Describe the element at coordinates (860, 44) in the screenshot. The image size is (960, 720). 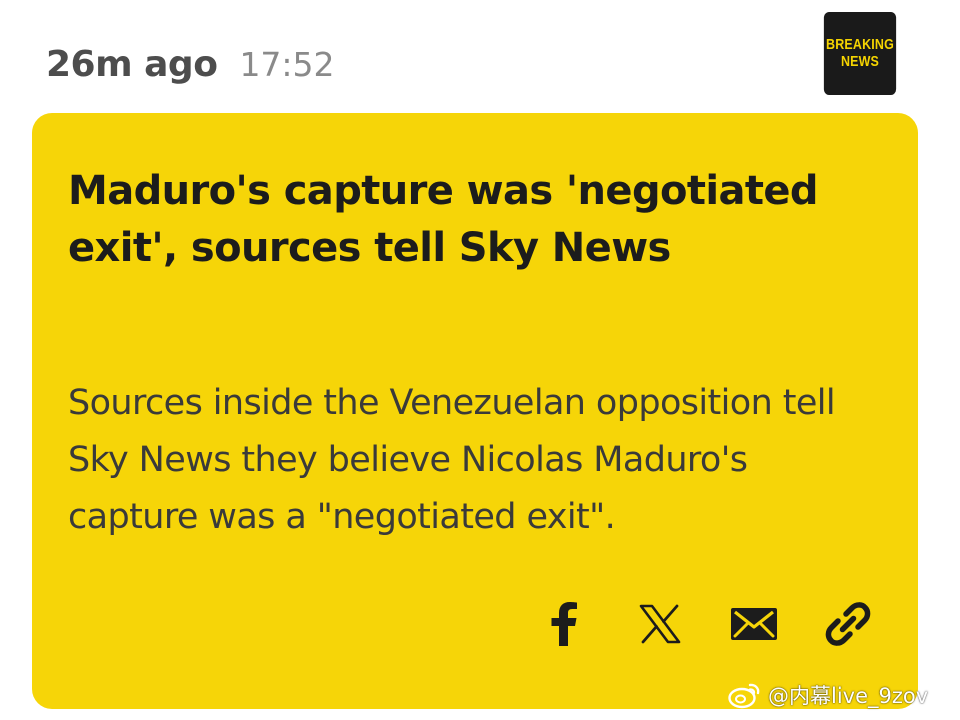
I see `badge-line-1: BREAKING` at that location.